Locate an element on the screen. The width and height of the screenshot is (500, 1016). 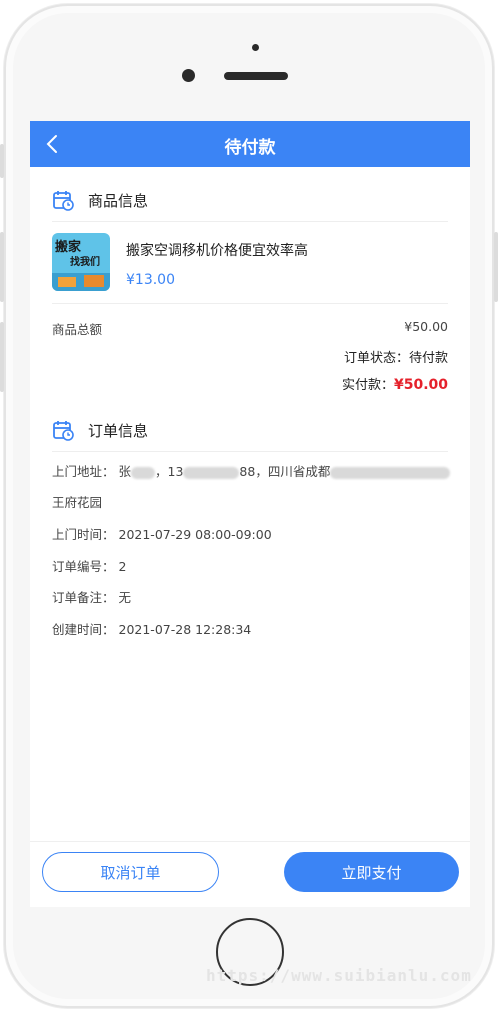
paid-amount: 实付款：¥50.00 is located at coordinates (395, 383).